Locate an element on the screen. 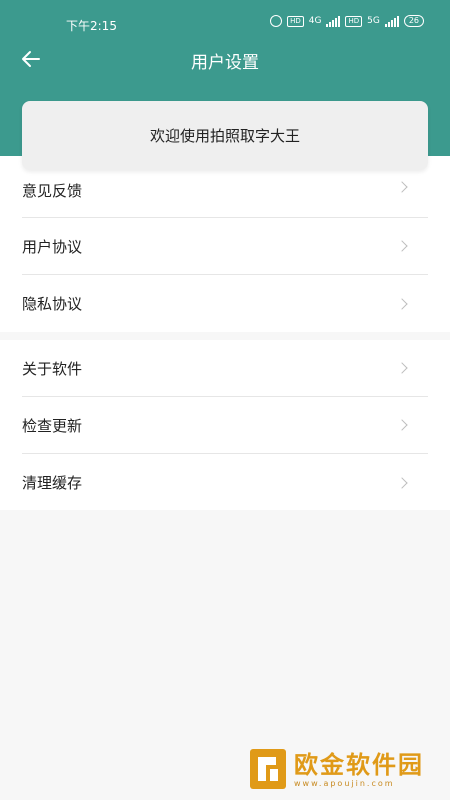  menu-item-user-agreement: 用户协议 is located at coordinates (225, 246).